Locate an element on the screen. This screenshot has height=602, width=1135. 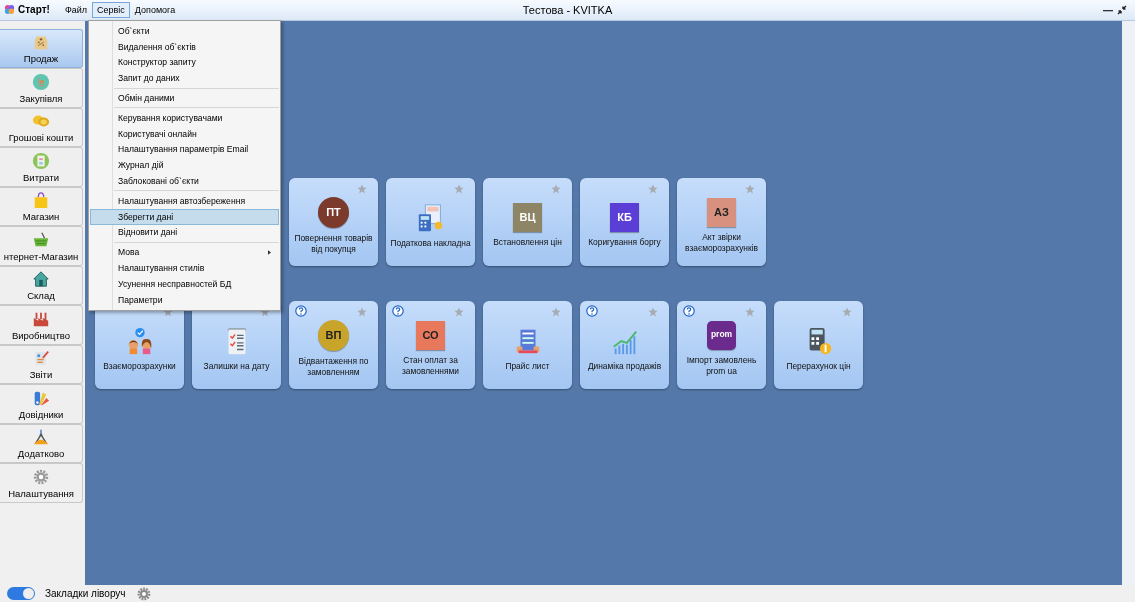
badge-icon: ПТ is located at coordinates (333, 212).